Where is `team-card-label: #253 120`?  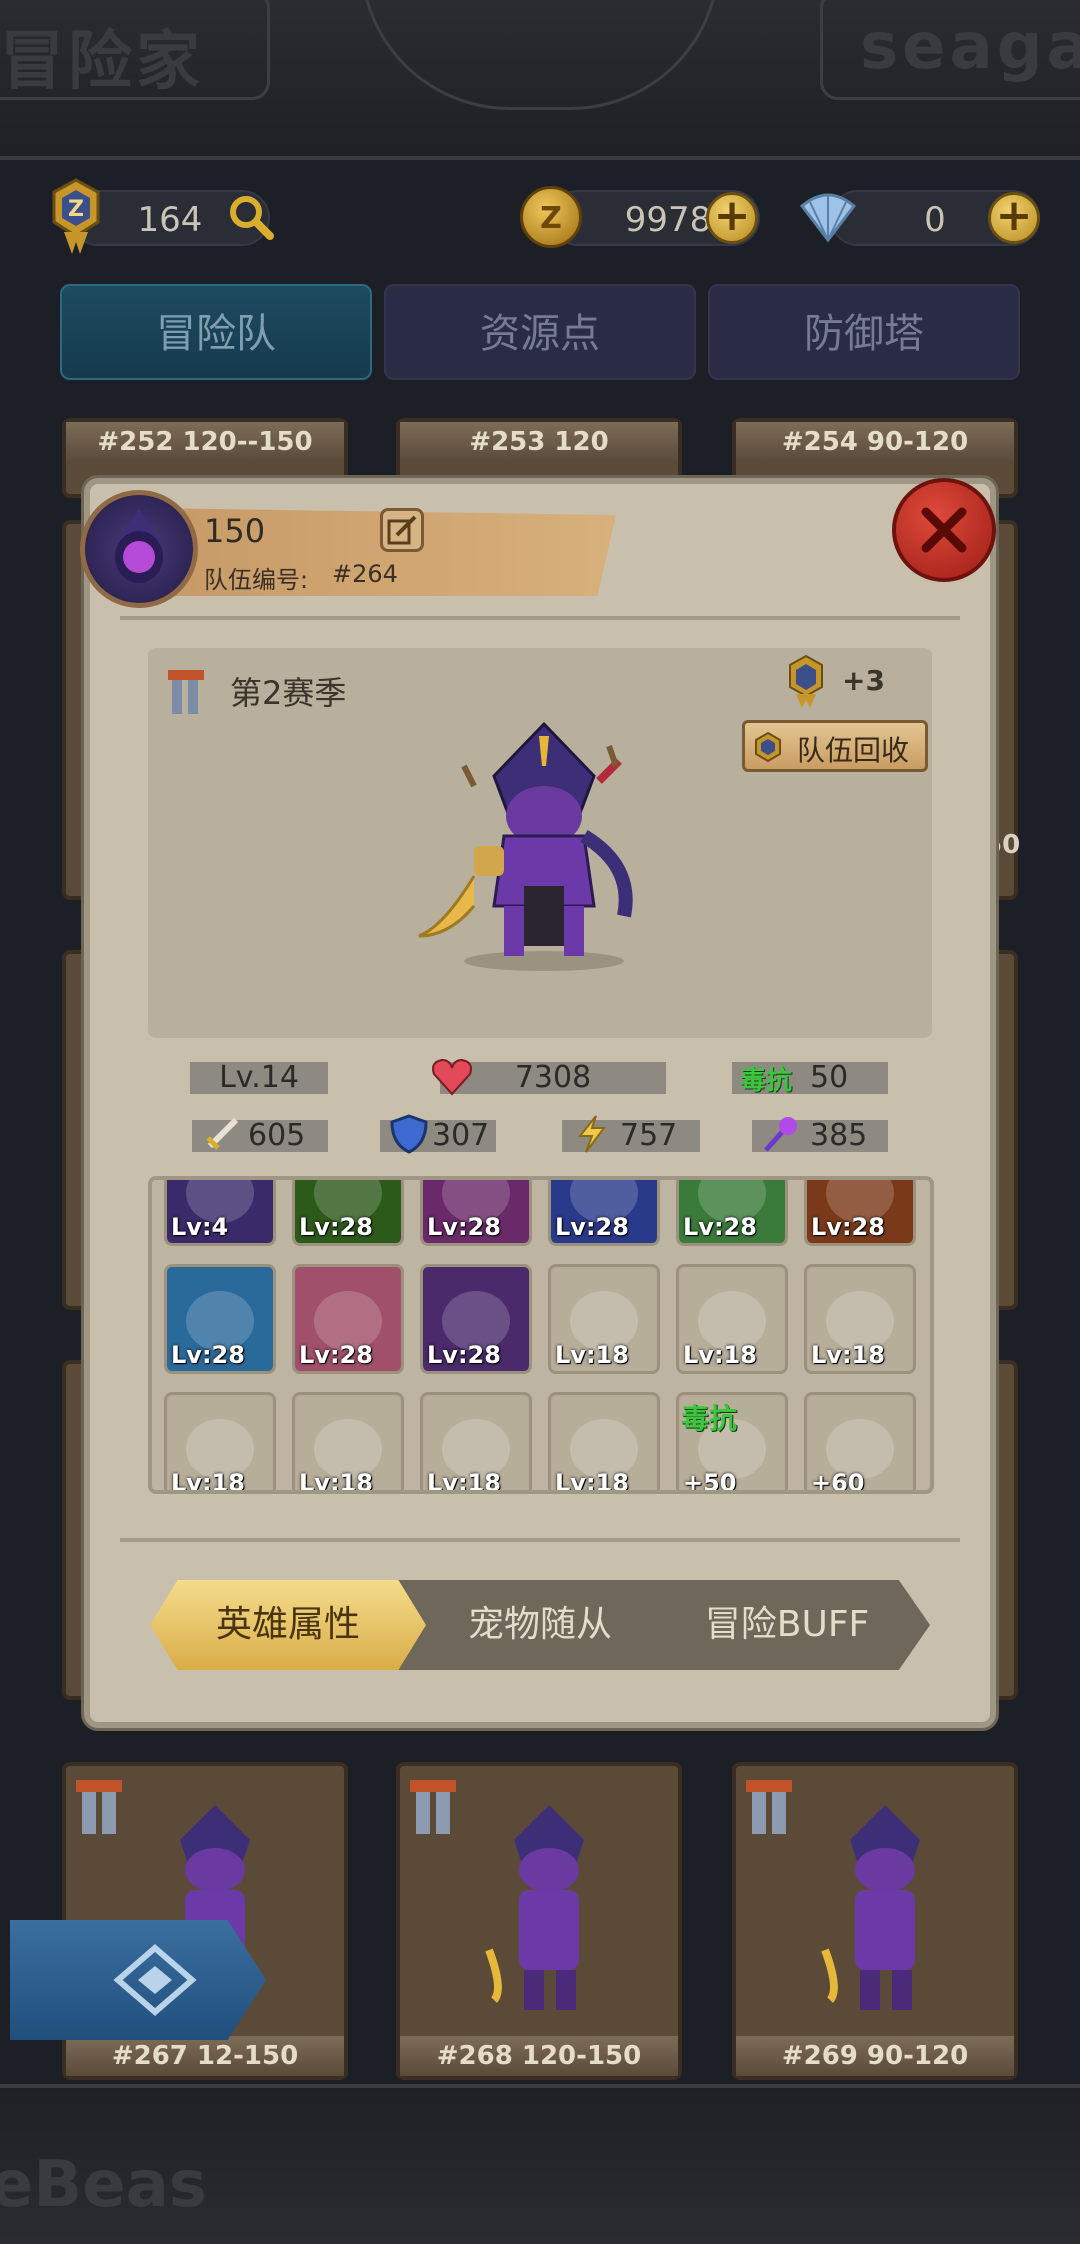 team-card-label: #253 120 is located at coordinates (539, 442).